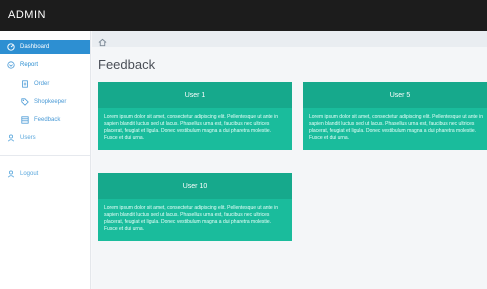 The height and width of the screenshot is (289, 487). Describe the element at coordinates (50, 102) in the screenshot. I see `sidebar-item-label: Shopkeeper` at that location.